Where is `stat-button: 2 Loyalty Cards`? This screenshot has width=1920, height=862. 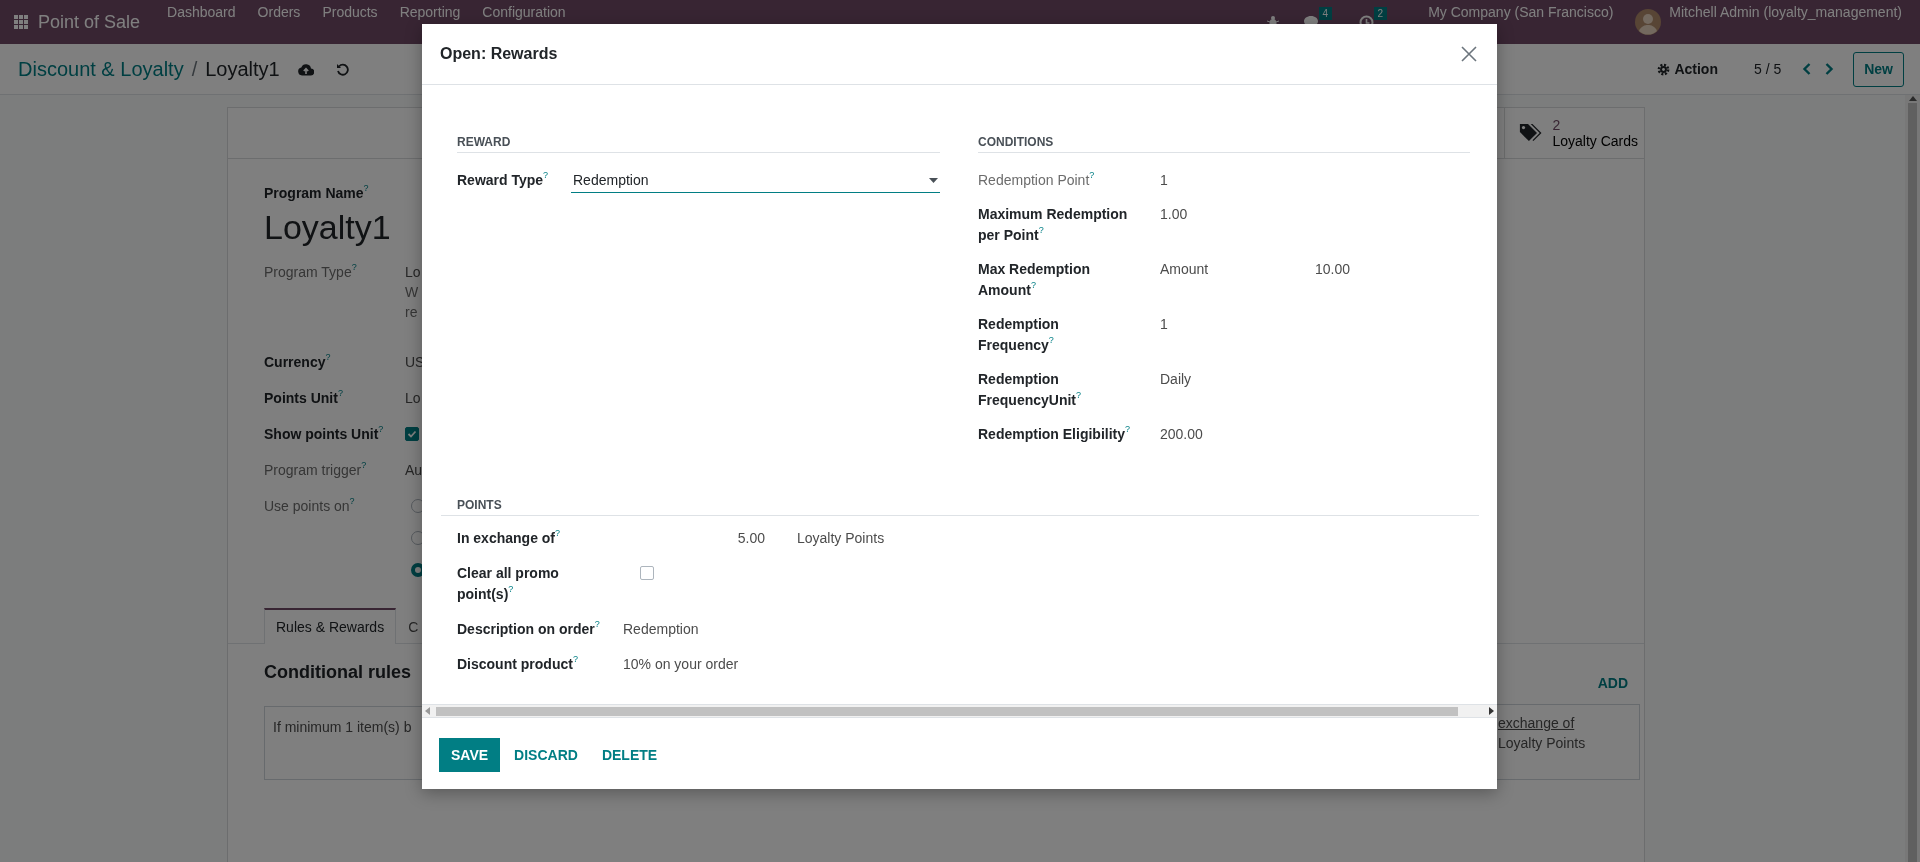
stat-button: 2 Loyalty Cards is located at coordinates (1574, 133).